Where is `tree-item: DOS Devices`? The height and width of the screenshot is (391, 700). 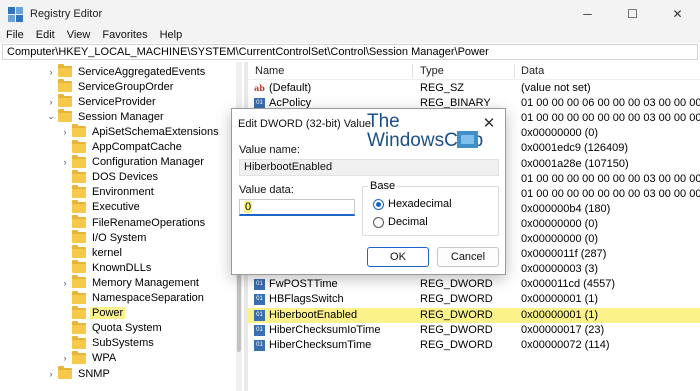
tree-item: DOS Devices is located at coordinates (110, 177).